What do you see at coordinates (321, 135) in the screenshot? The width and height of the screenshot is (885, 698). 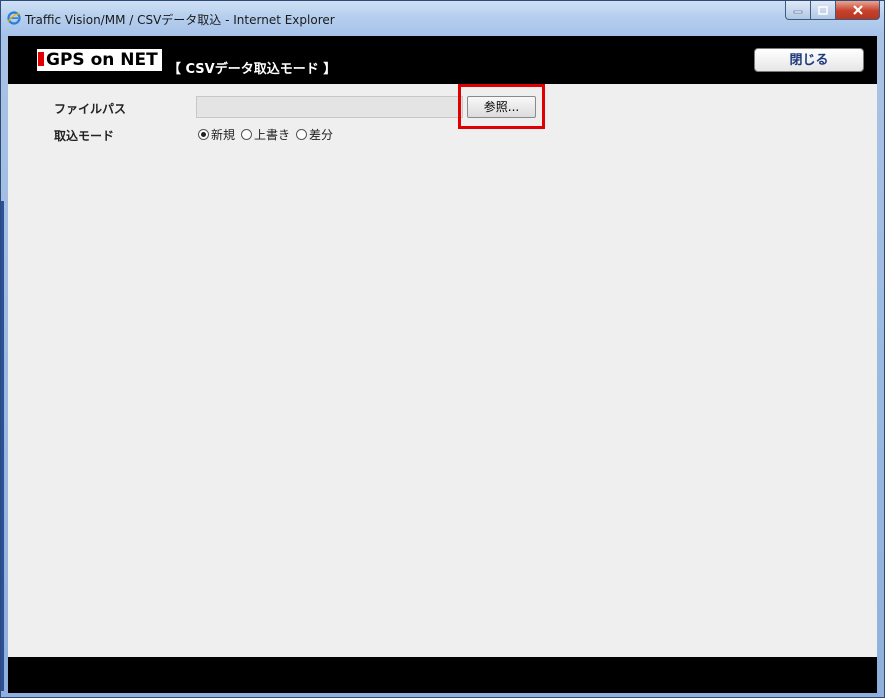 I see `mode-option-label: 差分` at bounding box center [321, 135].